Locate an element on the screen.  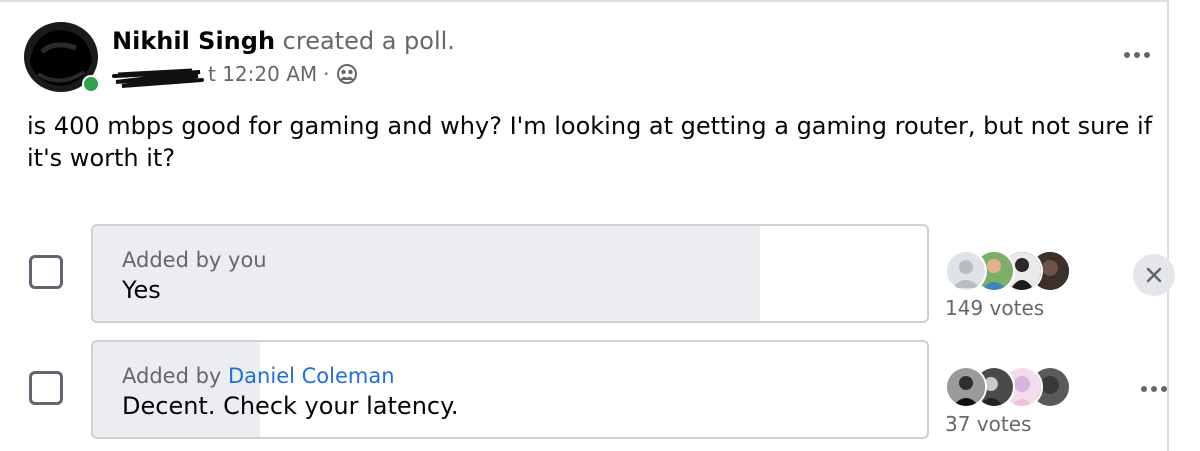
poll-option-text: Decent. Check your latency. is located at coordinates (290, 406).